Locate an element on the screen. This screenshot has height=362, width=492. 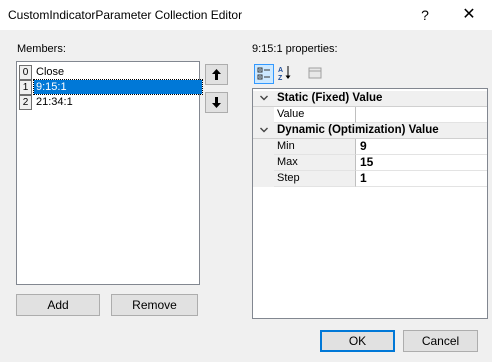
property-pages-button is located at coordinates (316, 74).